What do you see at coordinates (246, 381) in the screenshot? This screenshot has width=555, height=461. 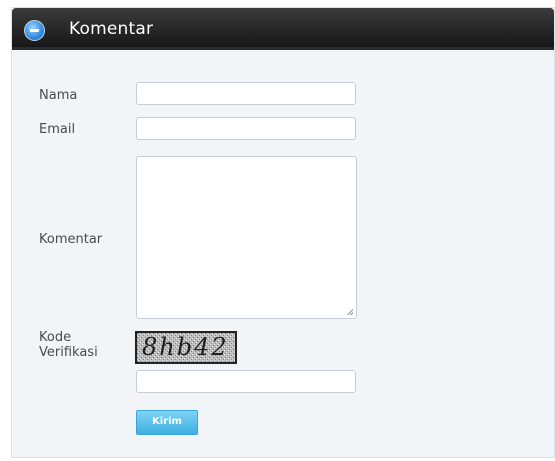 I see `kode-verifikasi-input` at bounding box center [246, 381].